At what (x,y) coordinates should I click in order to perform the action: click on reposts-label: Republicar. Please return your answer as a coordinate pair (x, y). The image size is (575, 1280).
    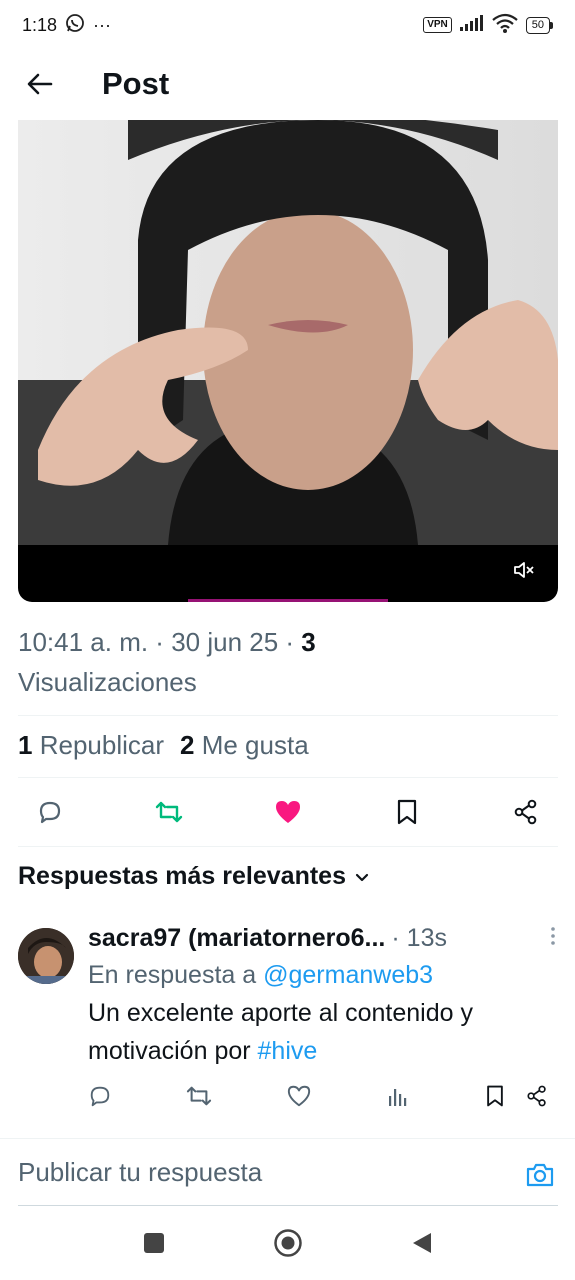
    Looking at the image, I should click on (101, 745).